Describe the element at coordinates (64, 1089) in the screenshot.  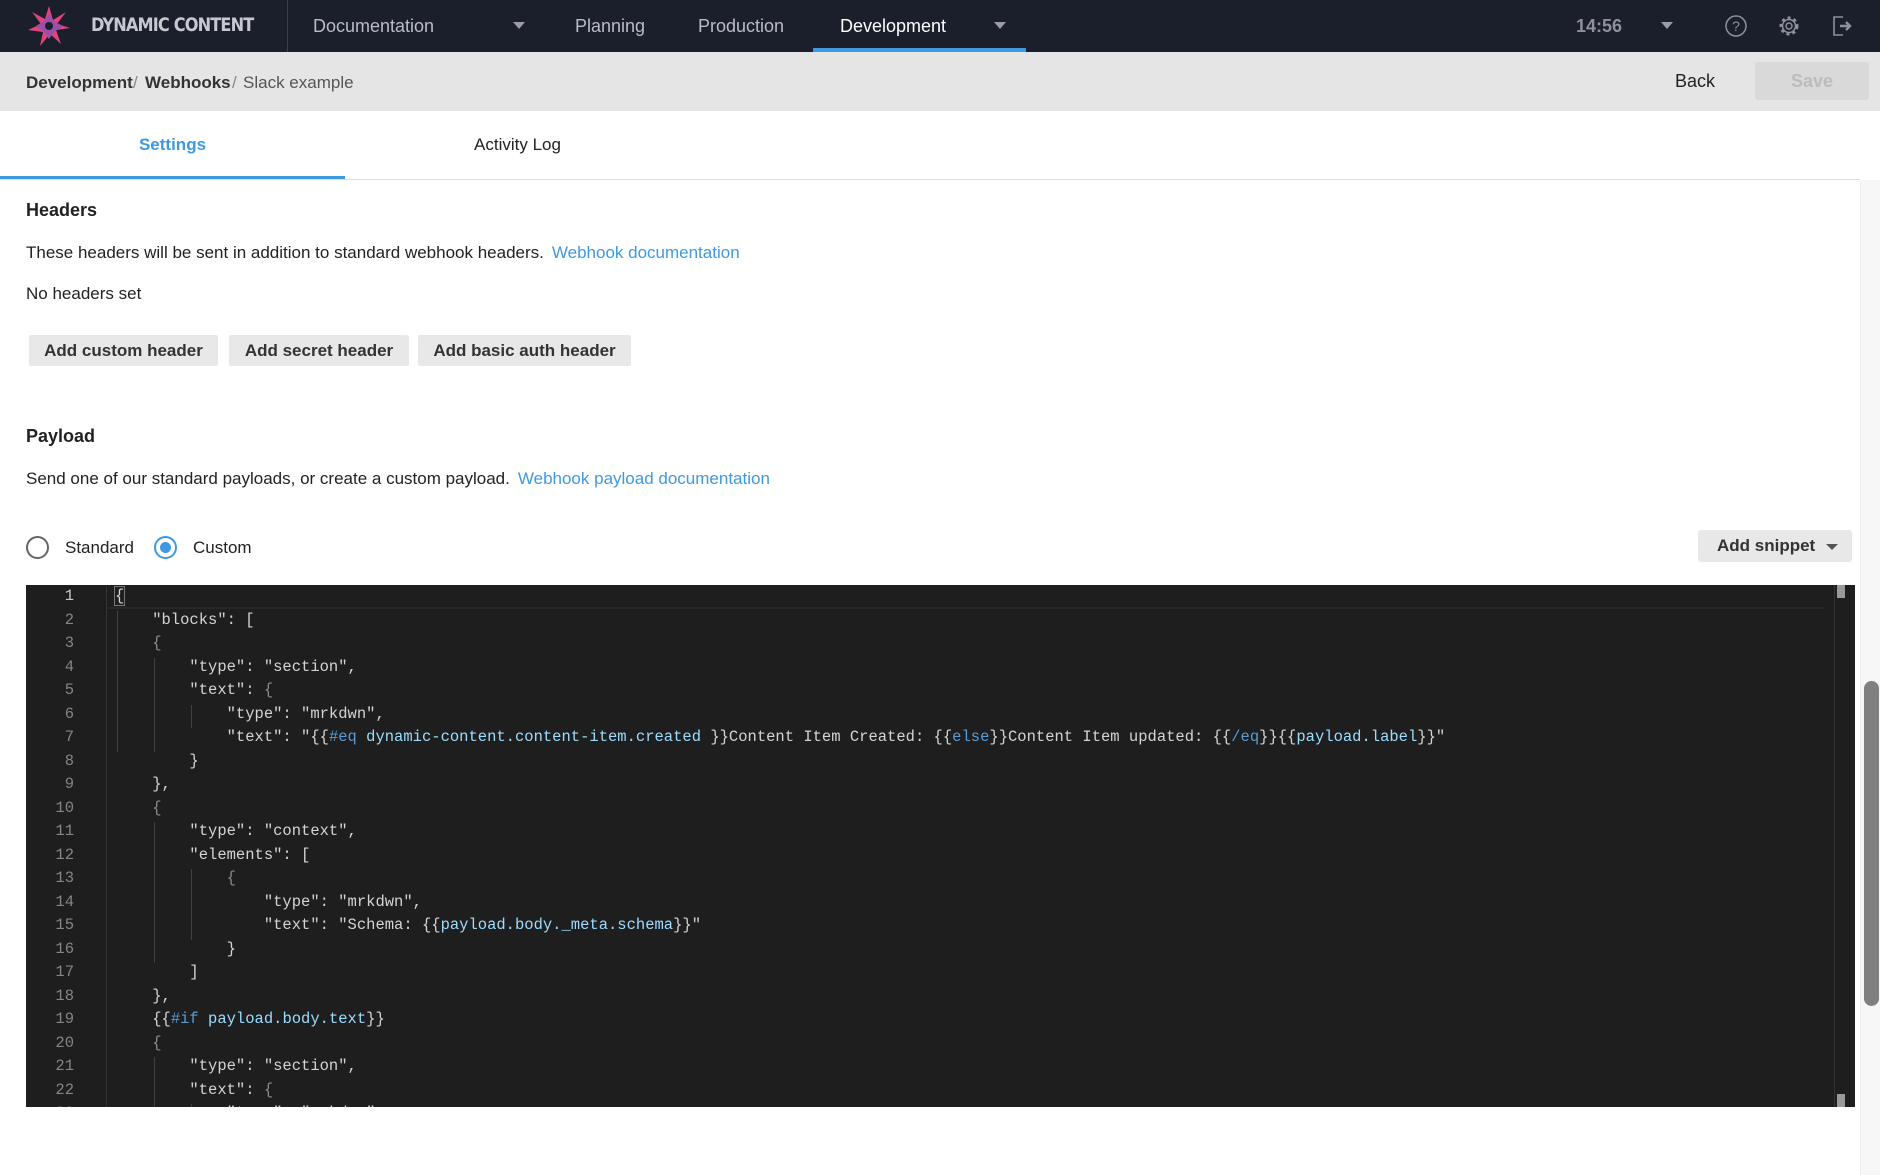
I see `line-number: 22` at that location.